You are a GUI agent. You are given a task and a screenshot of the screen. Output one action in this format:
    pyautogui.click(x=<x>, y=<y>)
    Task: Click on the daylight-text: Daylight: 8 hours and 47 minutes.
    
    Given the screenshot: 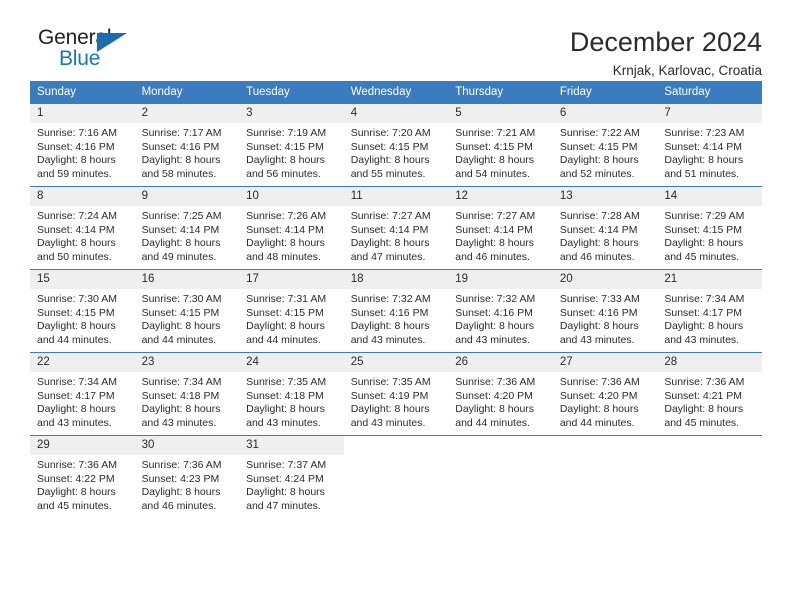 What is the action you would take?
    pyautogui.click(x=285, y=499)
    